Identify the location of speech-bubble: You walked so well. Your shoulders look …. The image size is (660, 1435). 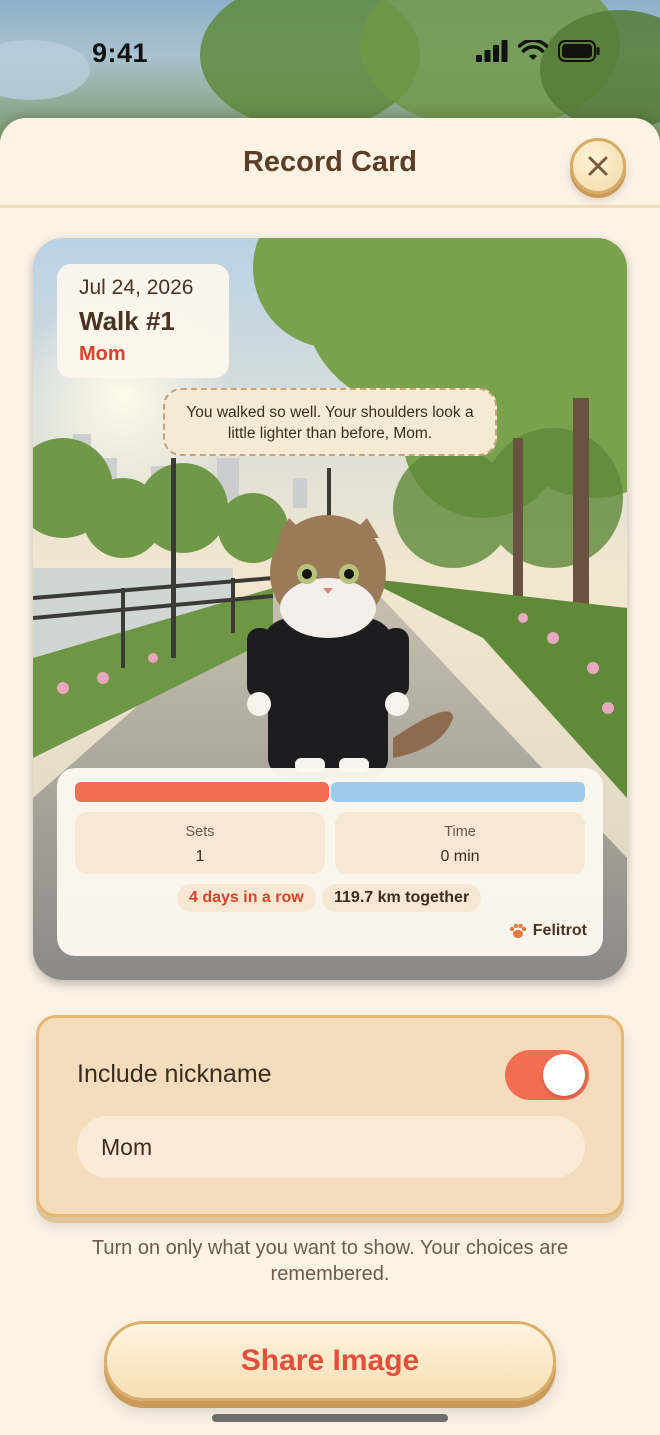
(330, 422).